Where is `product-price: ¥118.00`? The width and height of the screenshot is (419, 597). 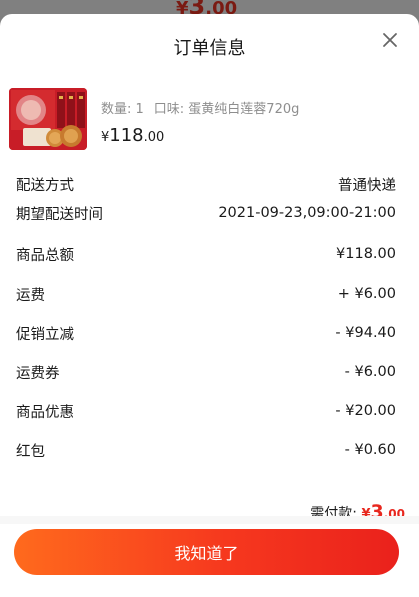 product-price: ¥118.00 is located at coordinates (132, 135).